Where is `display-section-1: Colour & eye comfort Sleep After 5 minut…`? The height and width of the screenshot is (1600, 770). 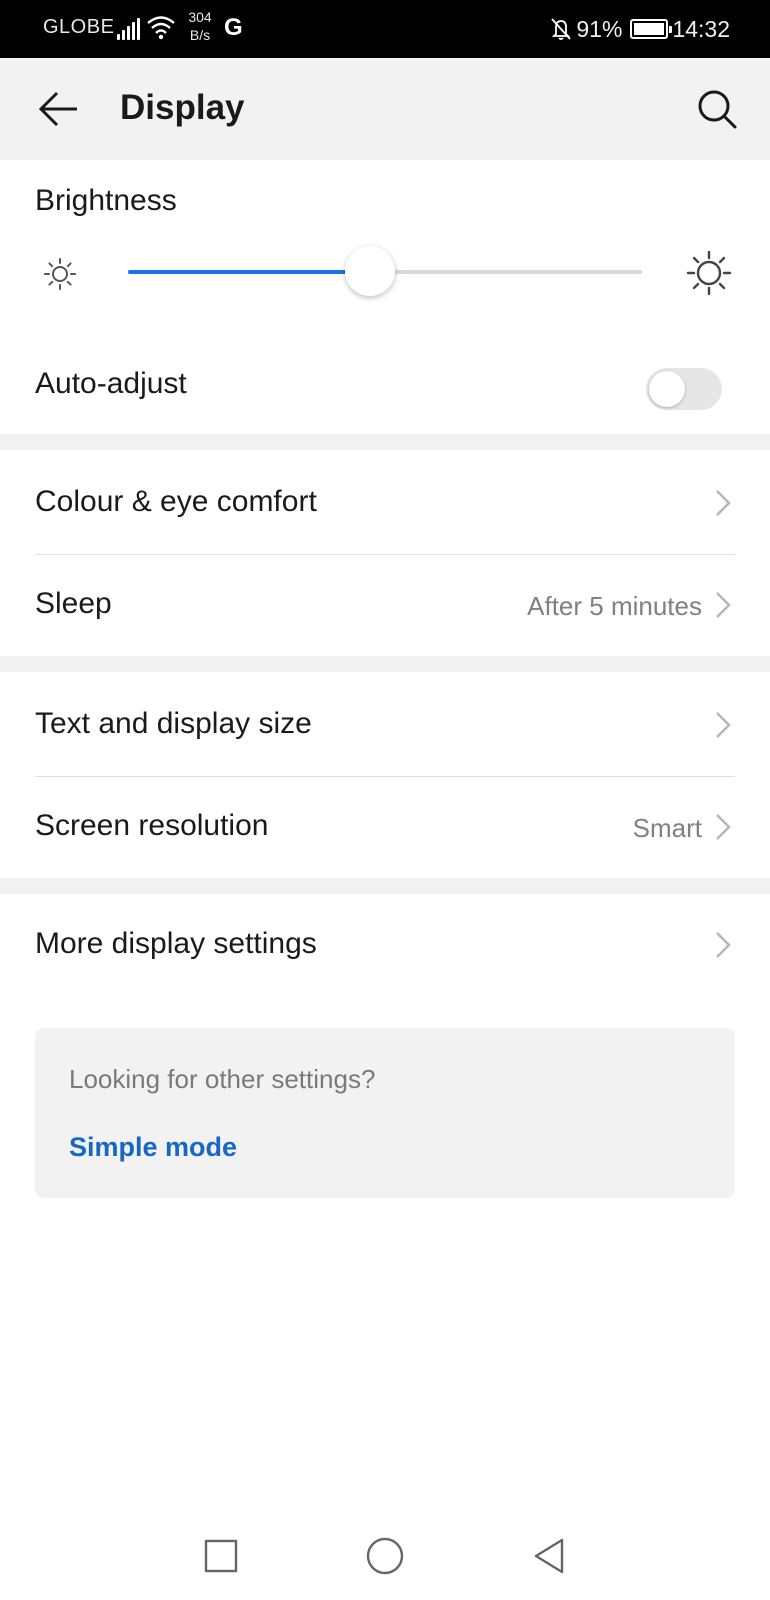
display-section-1: Colour & eye comfort Sleep After 5 minut… is located at coordinates (385, 553).